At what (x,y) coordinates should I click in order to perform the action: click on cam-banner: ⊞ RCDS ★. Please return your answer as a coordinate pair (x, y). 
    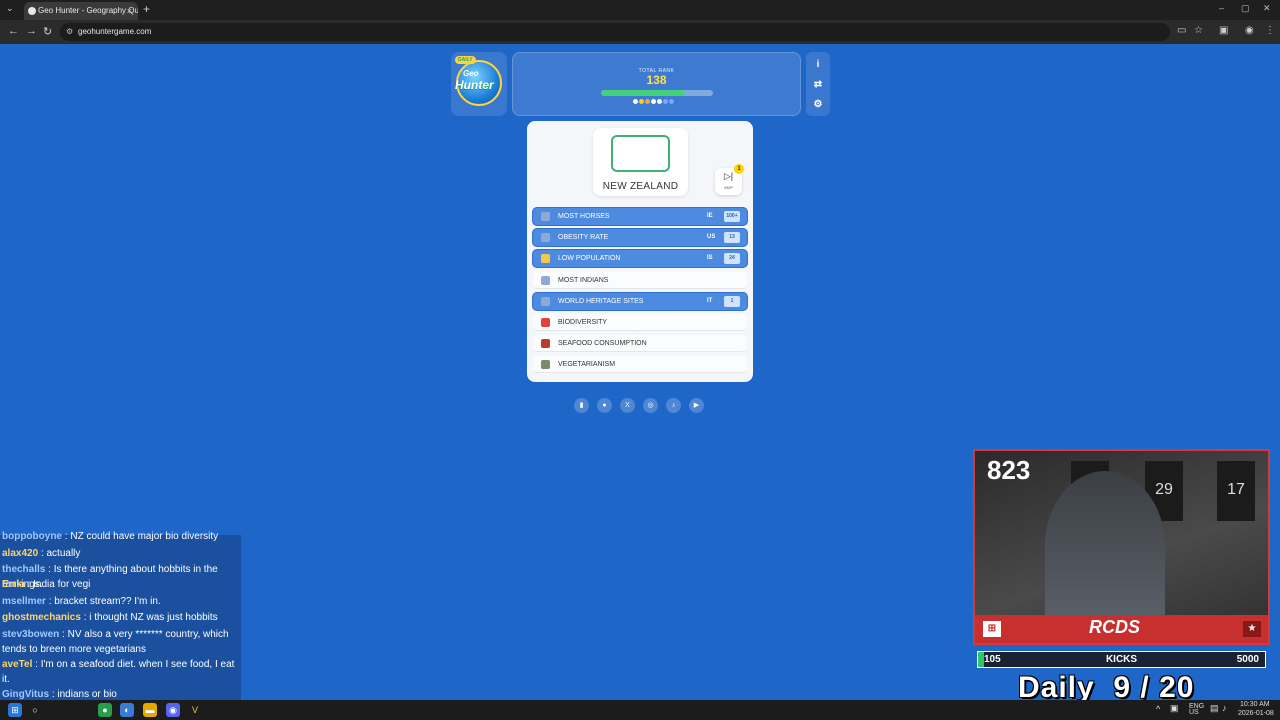
    Looking at the image, I should click on (1121, 629).